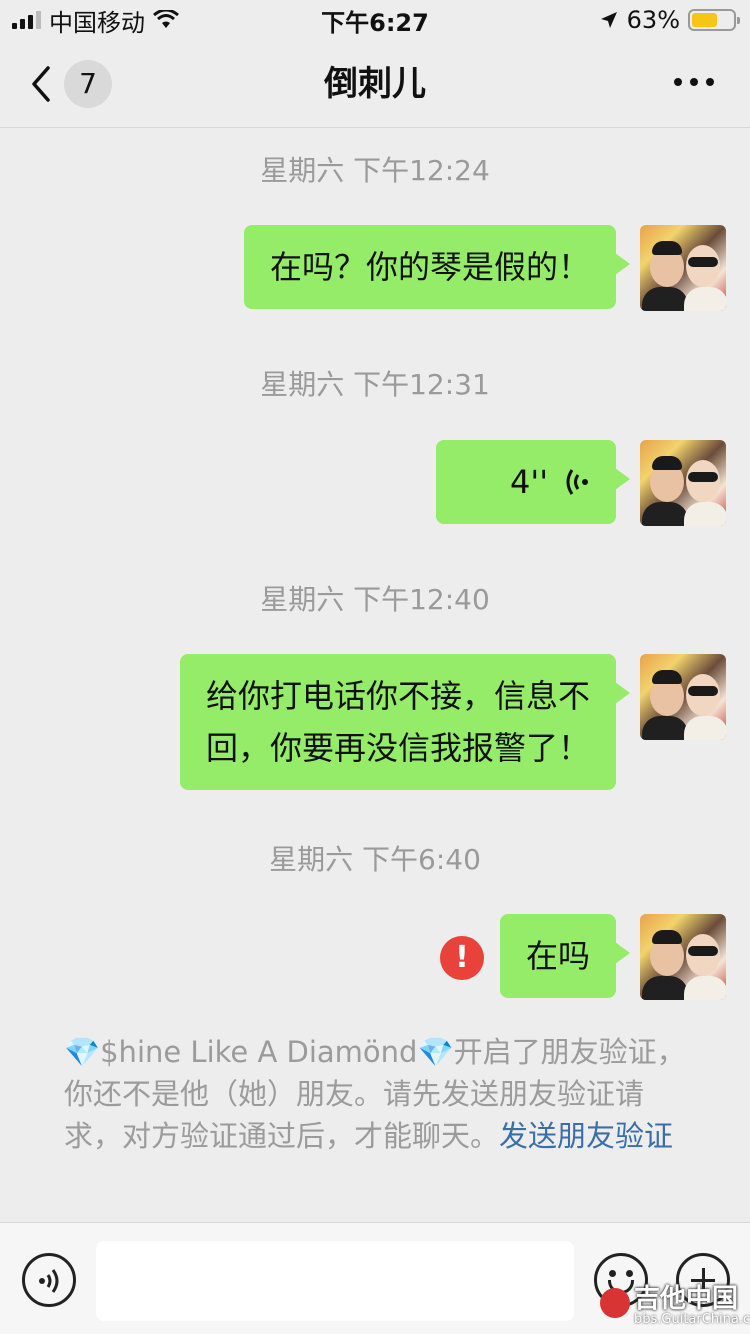  Describe the element at coordinates (586, 1136) in the screenshot. I see `send-friend-request-link: 发送朋友验证` at that location.